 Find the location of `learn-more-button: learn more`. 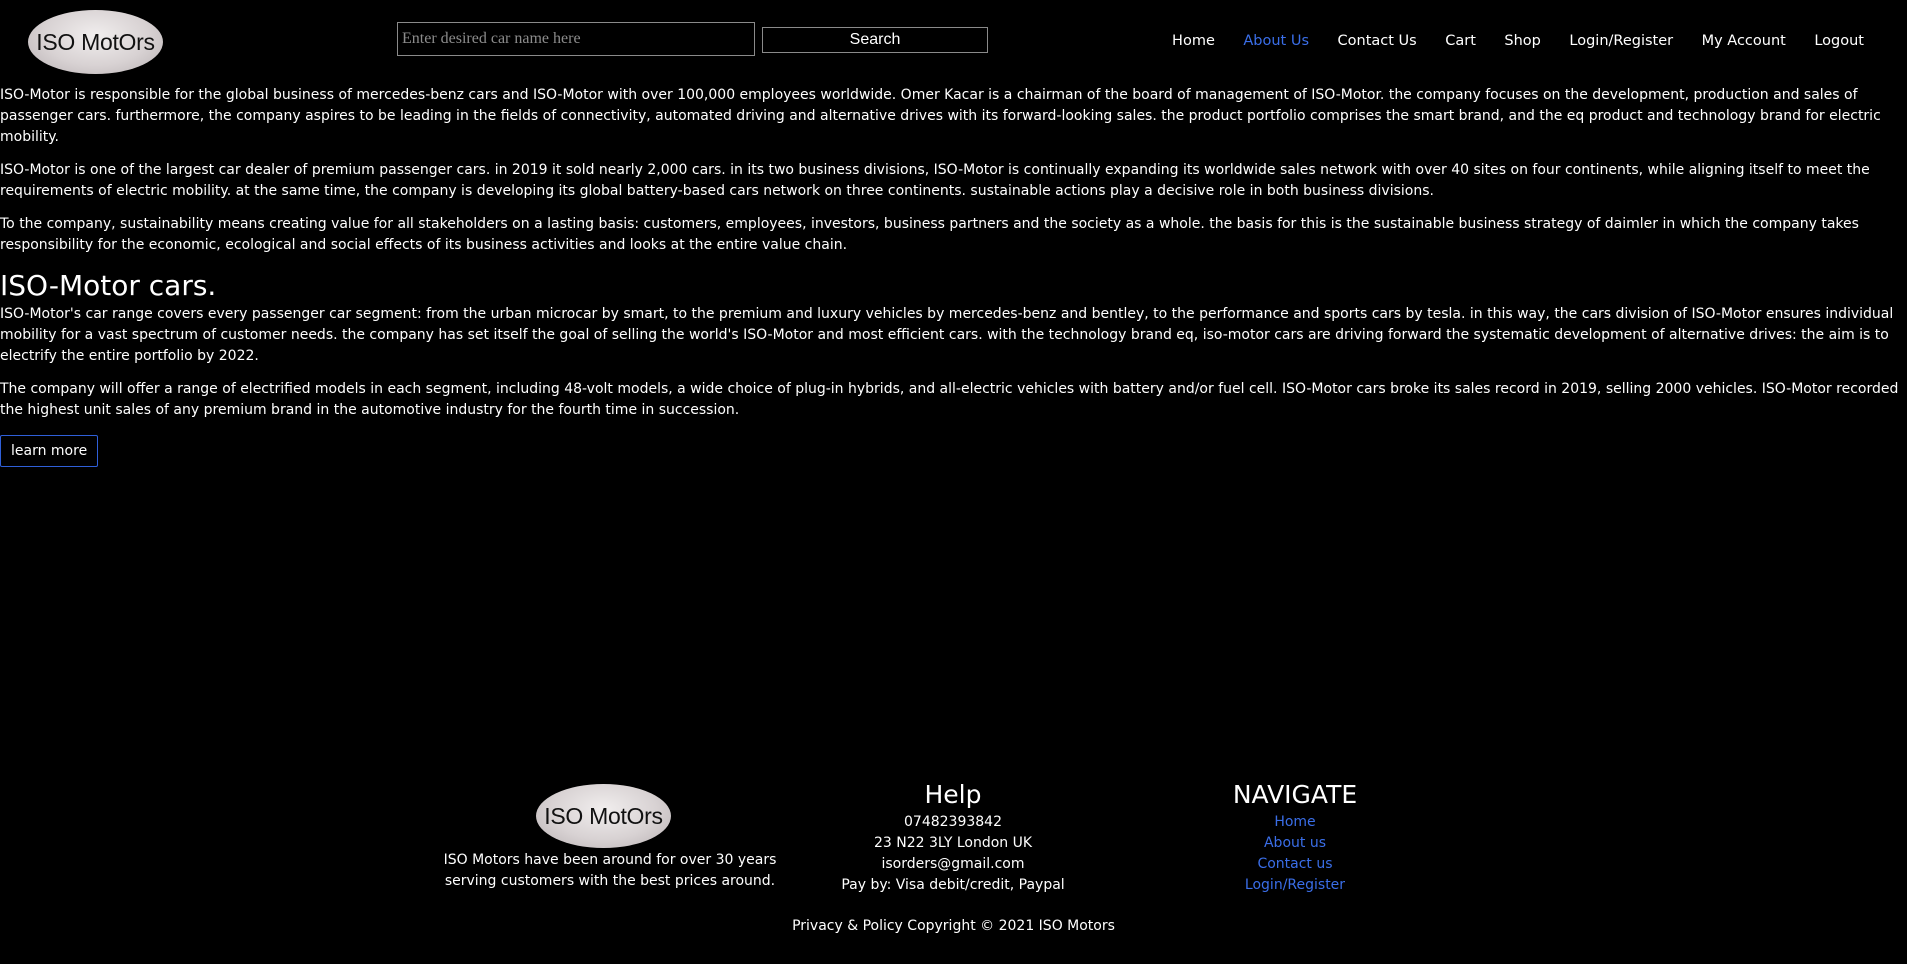

learn-more-button: learn more is located at coordinates (49, 451).